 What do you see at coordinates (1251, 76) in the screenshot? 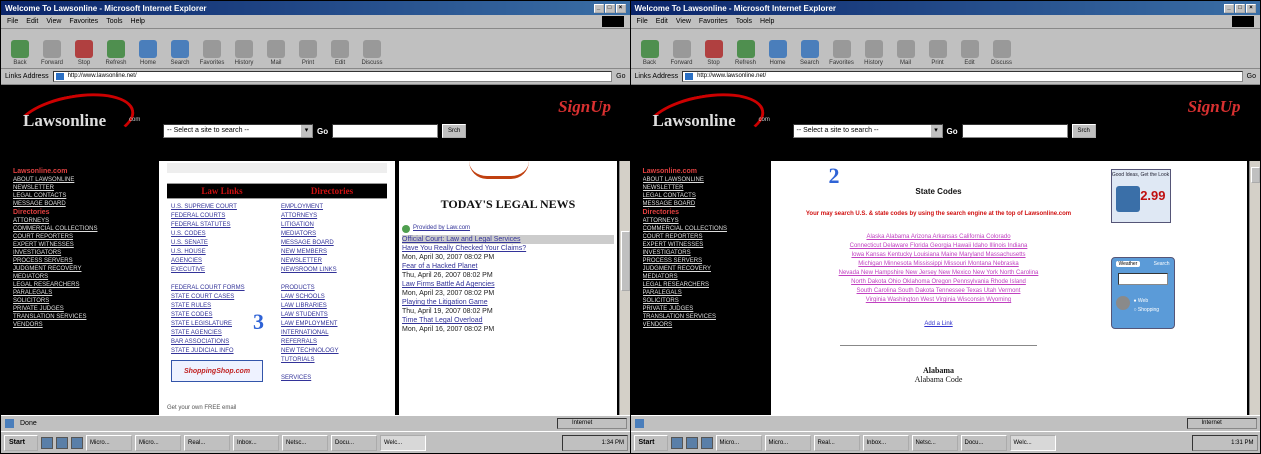
I see `go-button: Go` at bounding box center [1251, 76].